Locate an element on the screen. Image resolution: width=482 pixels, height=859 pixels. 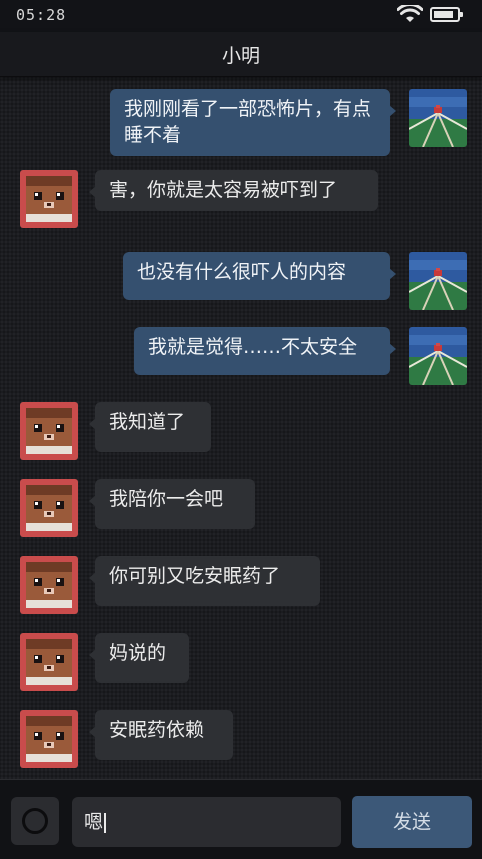
message-row: 我陪你一会吧 is located at coordinates (241, 508).